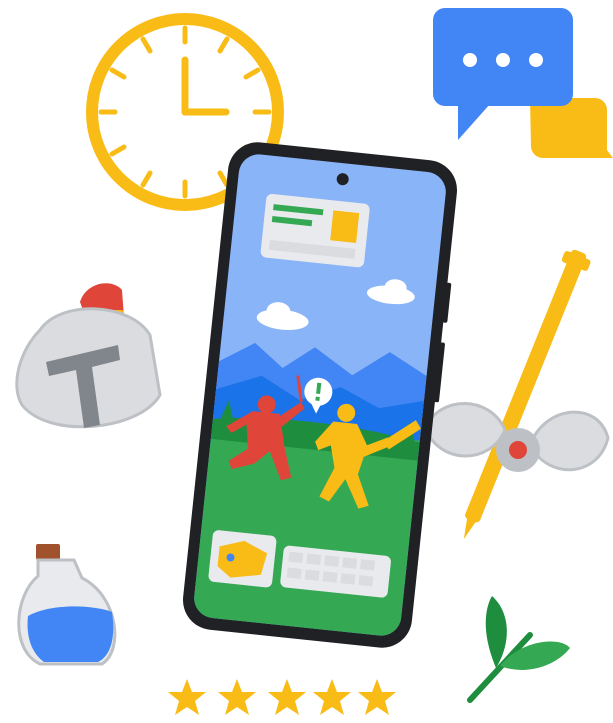 The image size is (613, 723). Describe the element at coordinates (523, 83) in the screenshot. I see `chat-bubbles-icon` at that location.